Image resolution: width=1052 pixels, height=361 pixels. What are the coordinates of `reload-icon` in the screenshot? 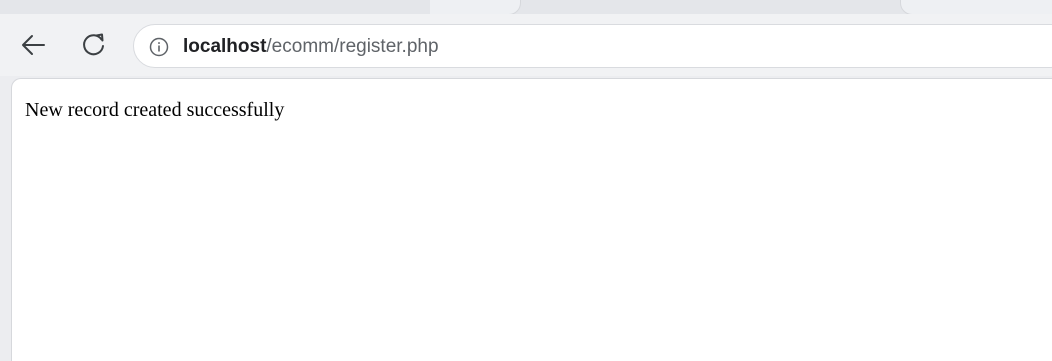 It's located at (93, 44).